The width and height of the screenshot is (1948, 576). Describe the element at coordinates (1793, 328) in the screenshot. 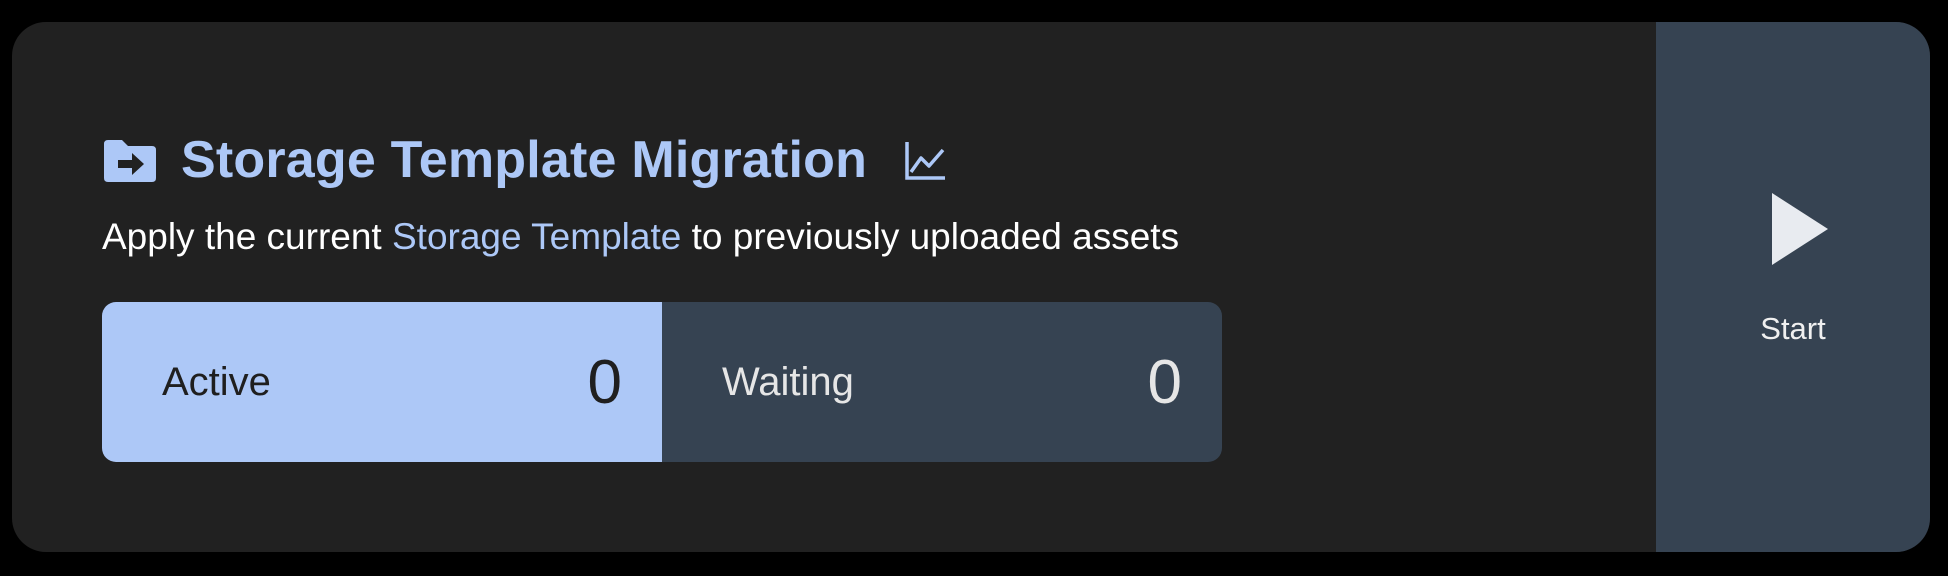

I see `start-label: Start` at that location.